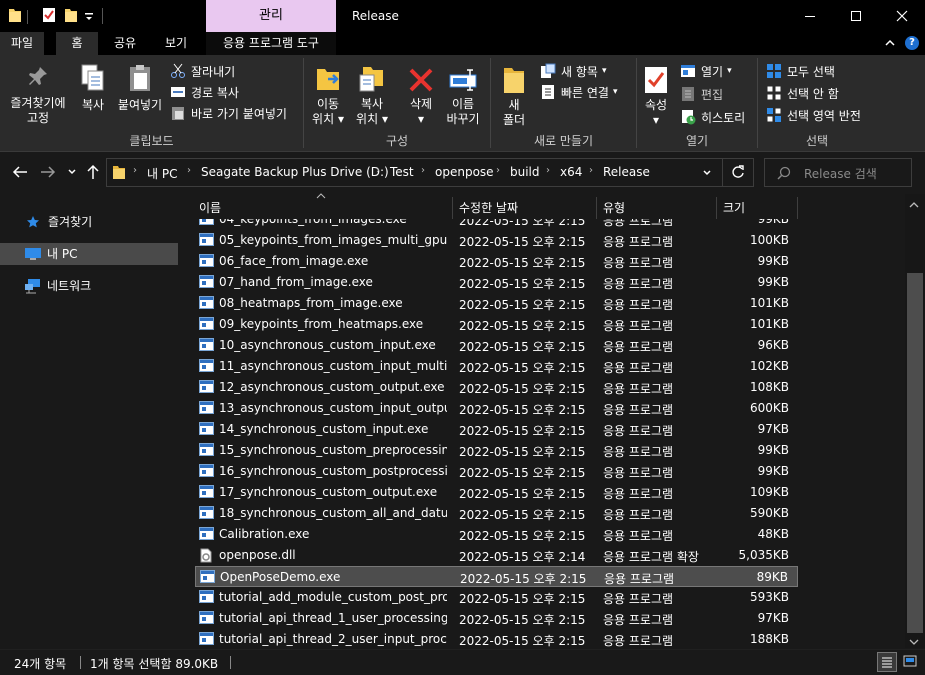 Image resolution: width=925 pixels, height=675 pixels. I want to click on file-type: 응용 프로그램, so click(638, 368).